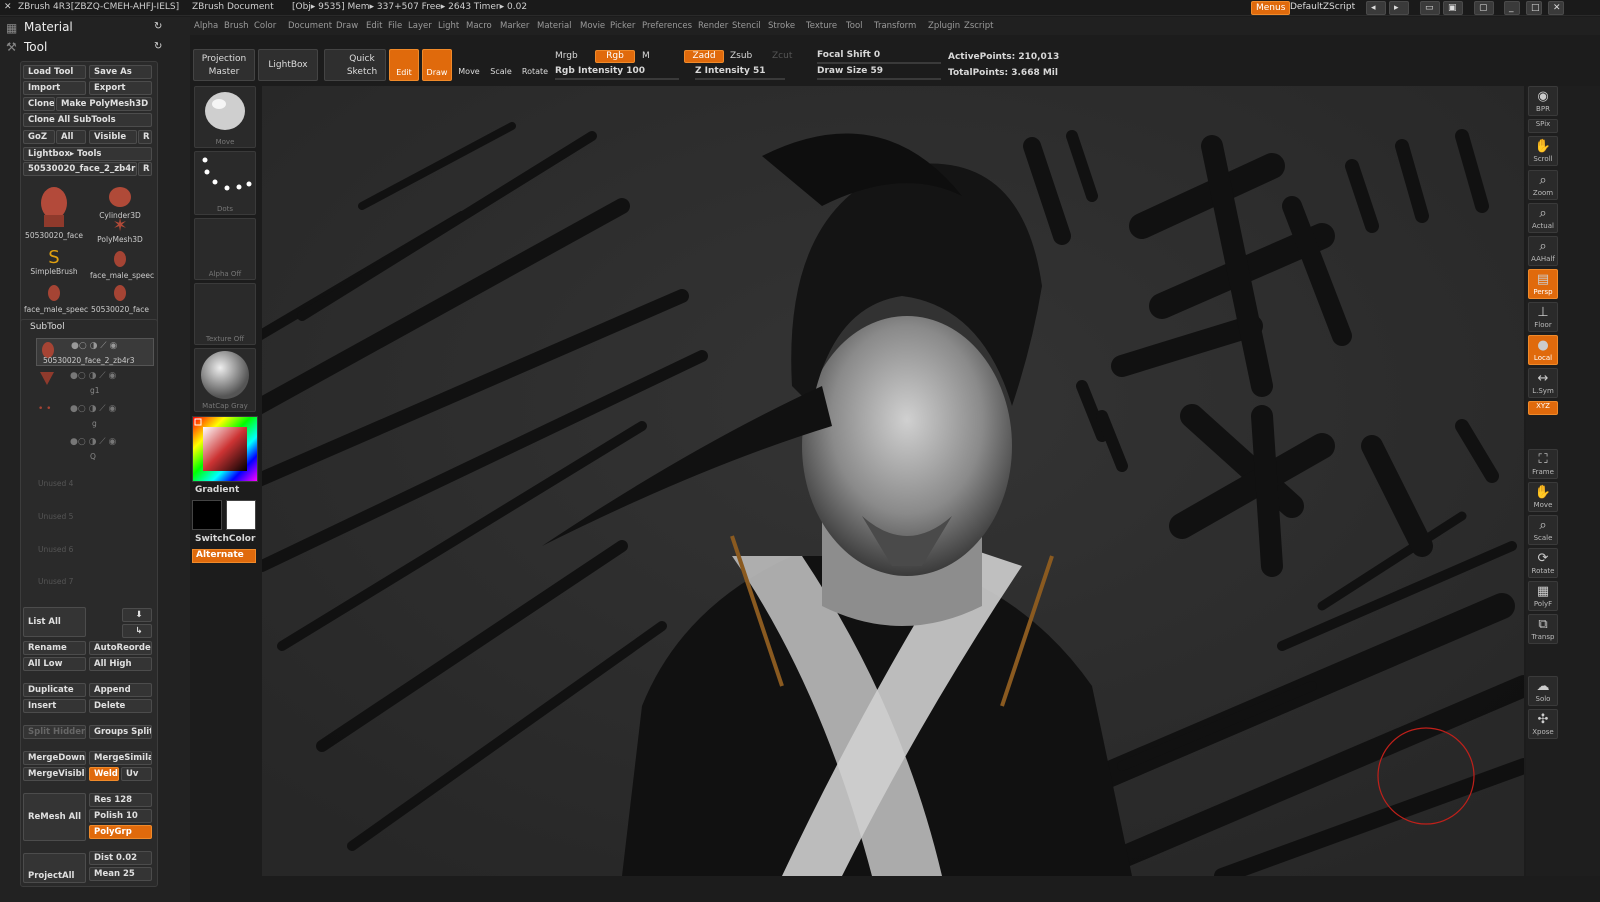 Image resolution: width=1600 pixels, height=902 pixels. What do you see at coordinates (347, 26) in the screenshot?
I see `menu-draw: Draw` at bounding box center [347, 26].